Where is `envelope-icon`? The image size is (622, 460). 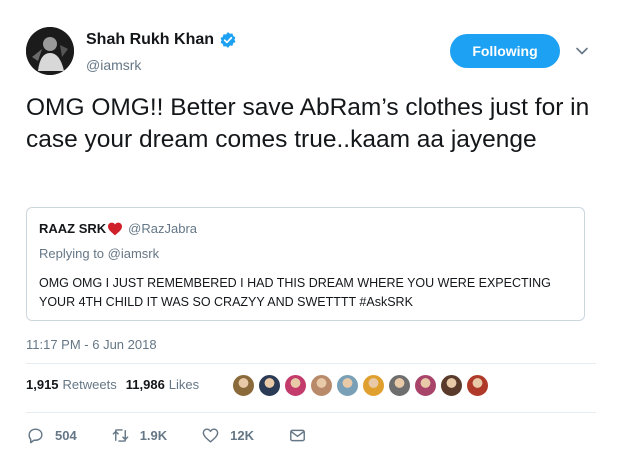
envelope-icon is located at coordinates (297, 435).